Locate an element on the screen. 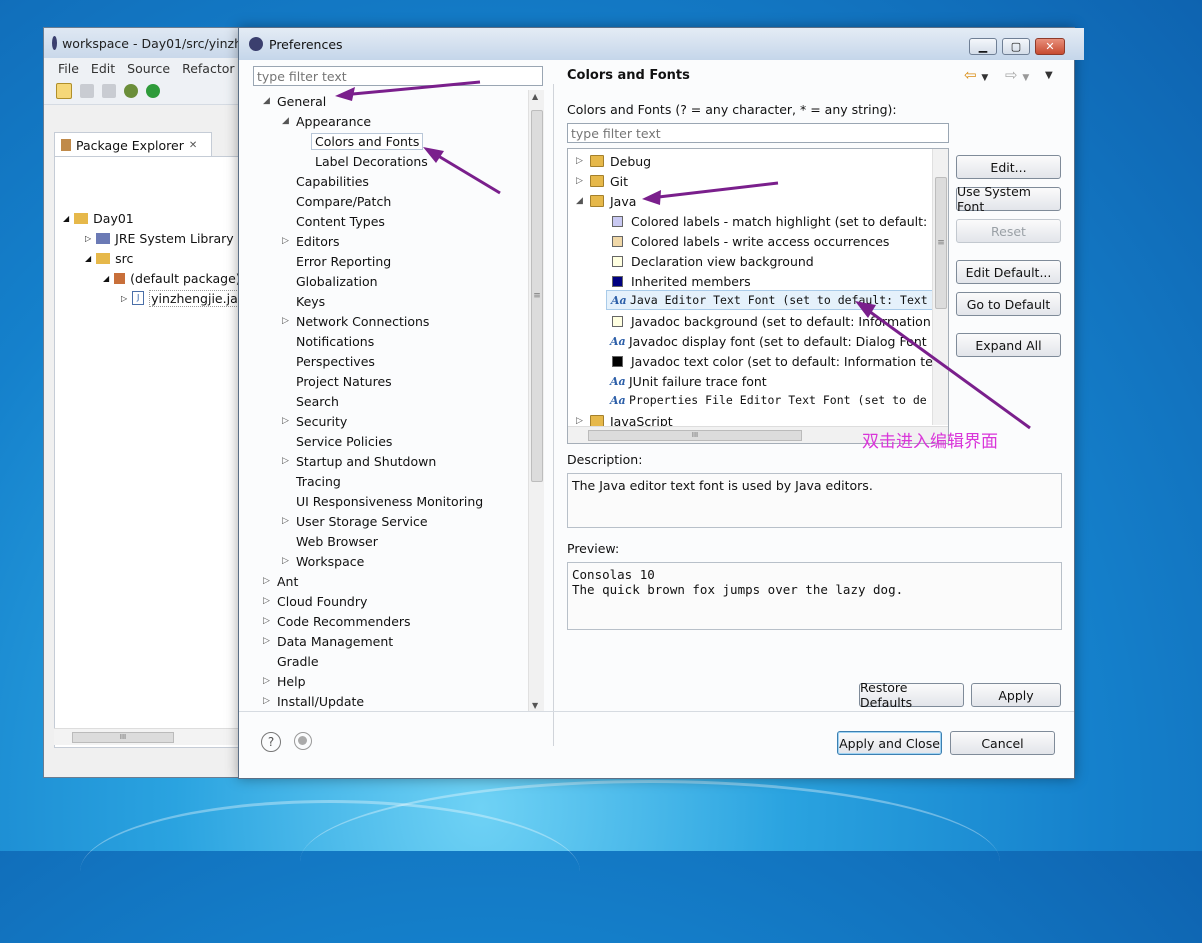 Image resolution: width=1202 pixels, height=943 pixels. tree-item-ui-responsiveness: UI Responsiveness Monitoring is located at coordinates (389, 501).